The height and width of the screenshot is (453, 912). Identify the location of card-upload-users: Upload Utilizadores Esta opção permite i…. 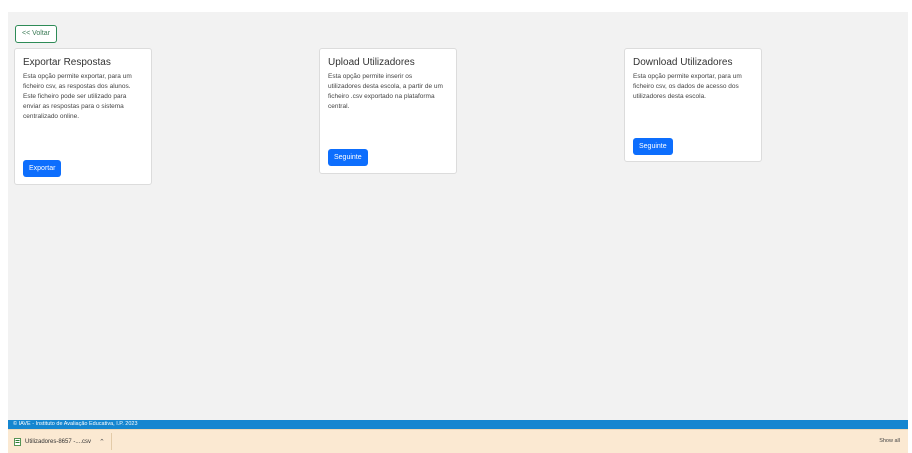
(388, 111).